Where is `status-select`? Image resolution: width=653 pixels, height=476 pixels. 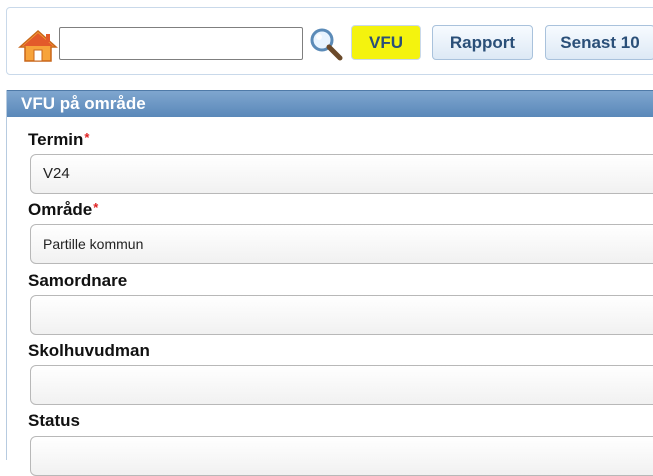 status-select is located at coordinates (341, 456).